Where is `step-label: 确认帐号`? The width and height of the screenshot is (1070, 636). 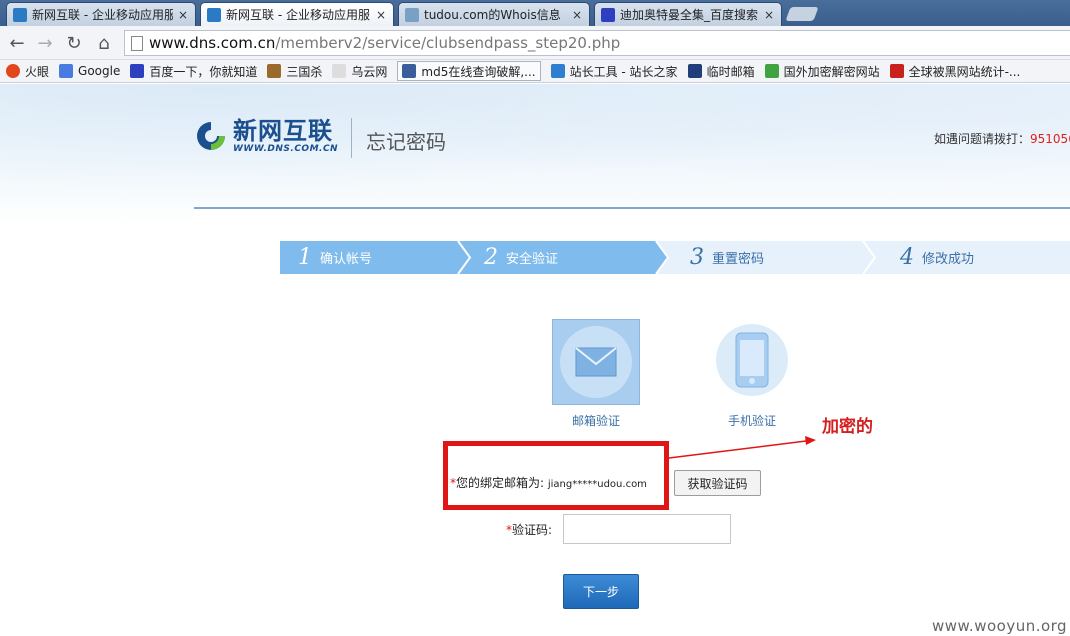
step-label: 确认帐号 is located at coordinates (346, 259).